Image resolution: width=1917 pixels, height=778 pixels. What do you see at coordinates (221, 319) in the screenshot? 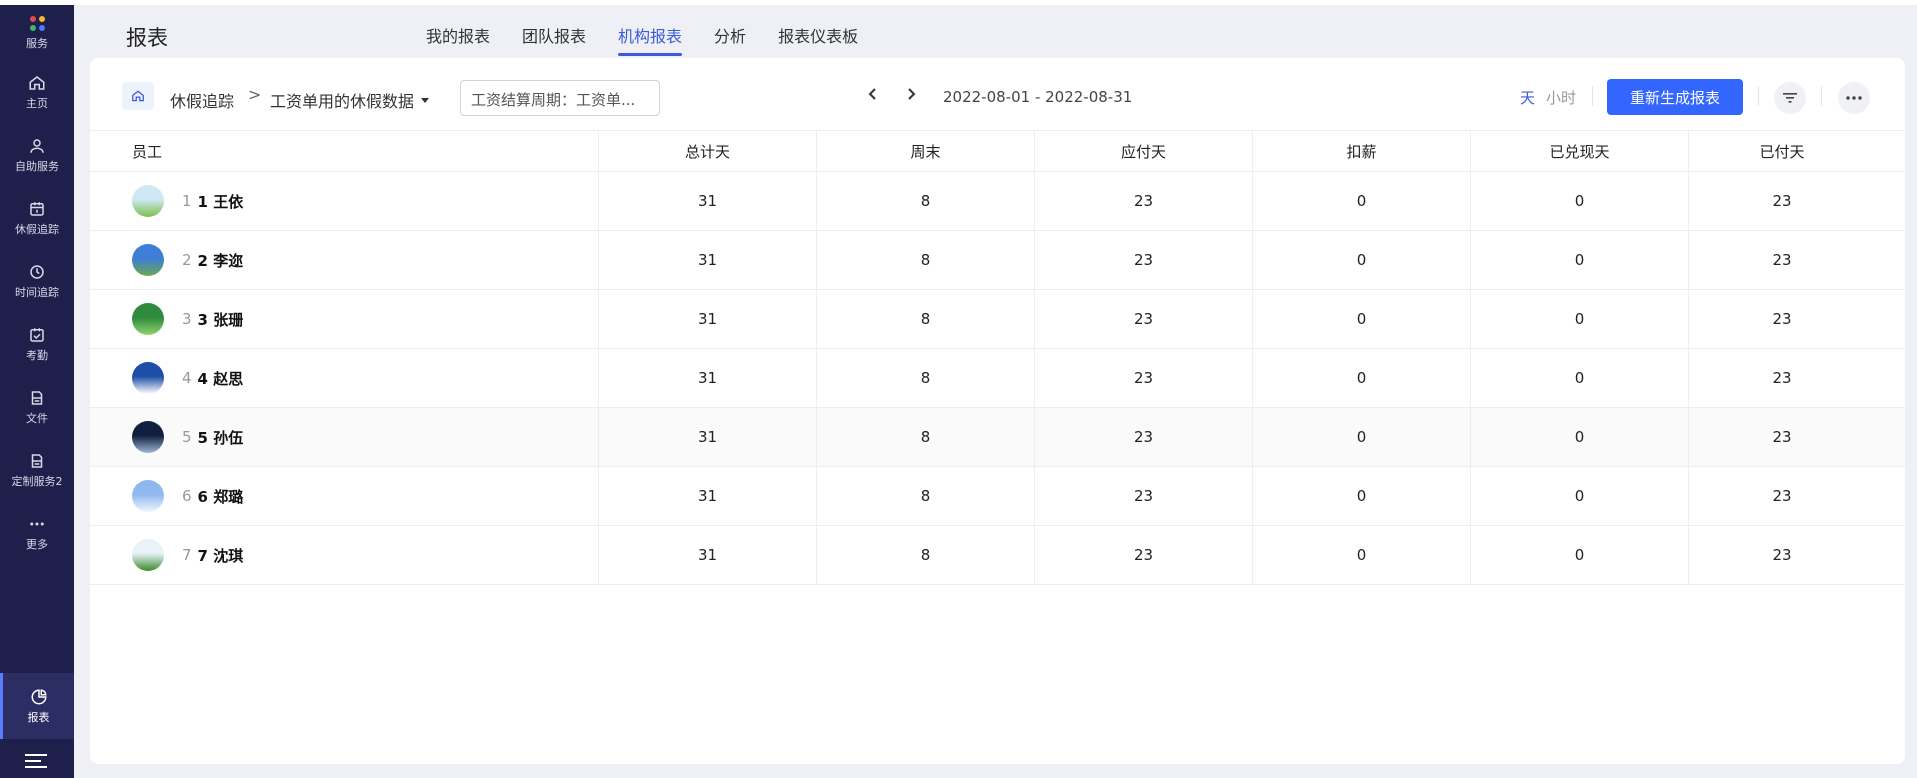
I see `employee-name: 3 张珊` at bounding box center [221, 319].